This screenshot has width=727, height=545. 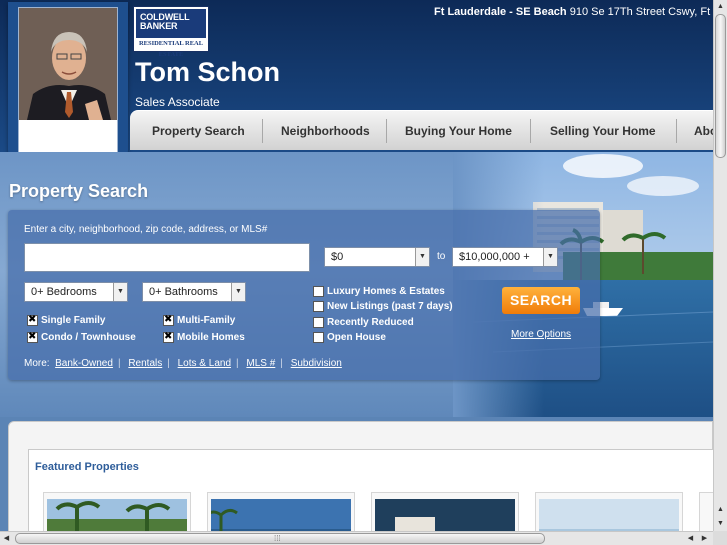 What do you see at coordinates (390, 306) in the screenshot?
I see `new-listings-label: New Listings (past 7 days)` at bounding box center [390, 306].